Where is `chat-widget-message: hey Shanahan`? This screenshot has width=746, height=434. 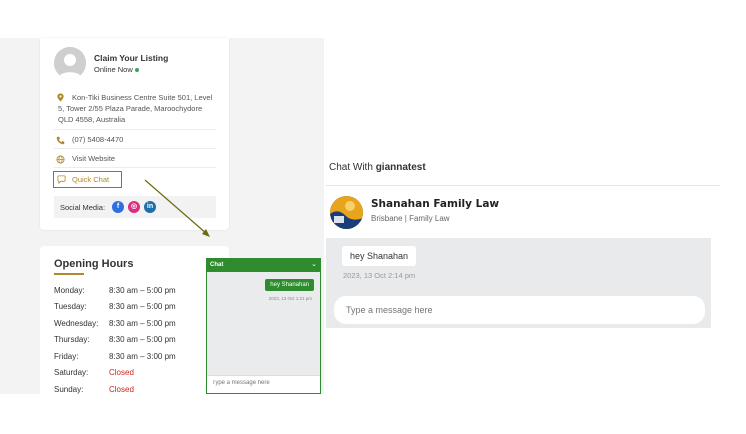 chat-widget-message: hey Shanahan is located at coordinates (289, 285).